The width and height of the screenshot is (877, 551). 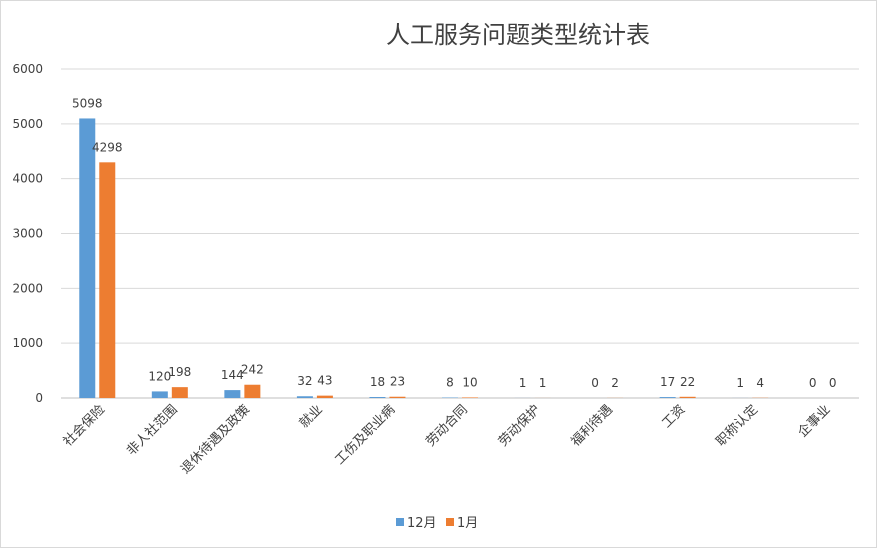 What do you see at coordinates (324, 381) in the screenshot?
I see `data-label: 43` at bounding box center [324, 381].